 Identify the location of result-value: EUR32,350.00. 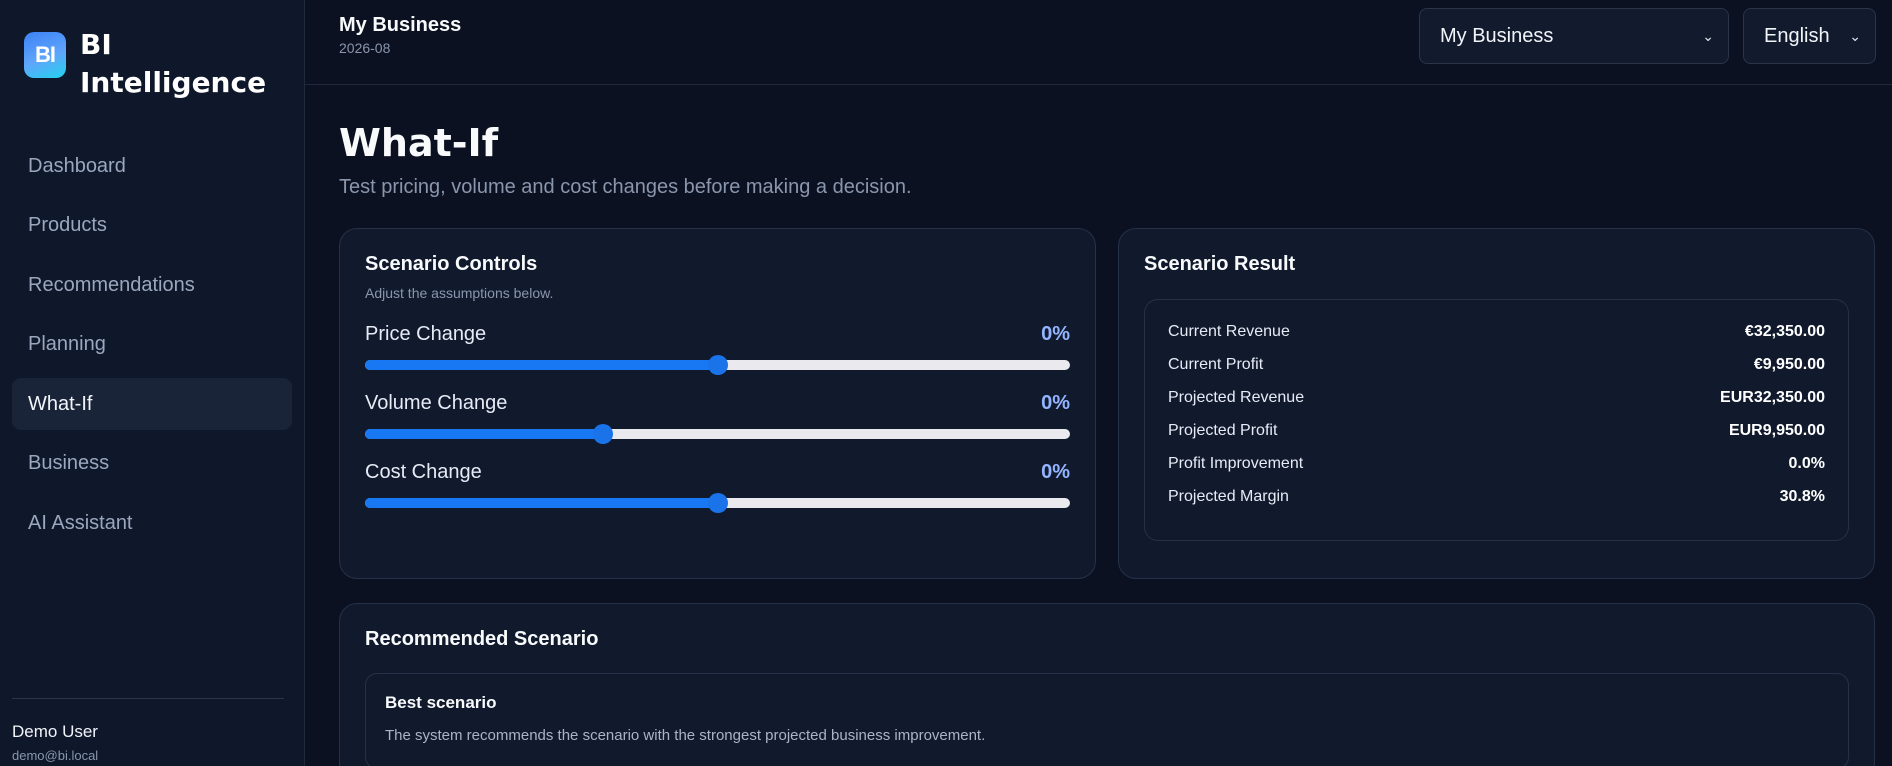
(1772, 397).